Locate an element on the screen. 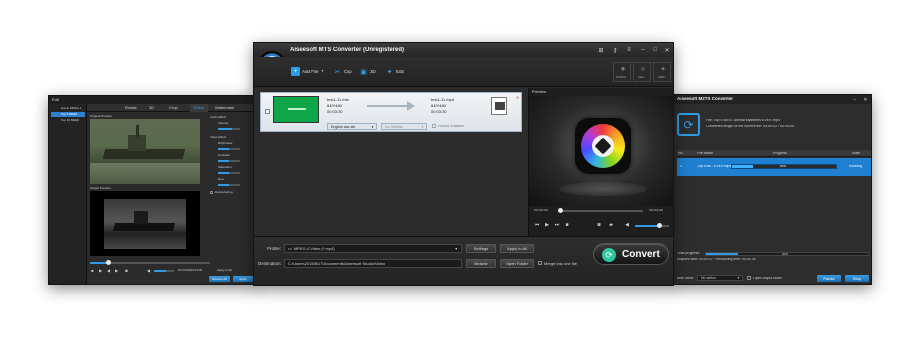 The image size is (920, 340). edit-window-title: Edit is located at coordinates (55, 100).